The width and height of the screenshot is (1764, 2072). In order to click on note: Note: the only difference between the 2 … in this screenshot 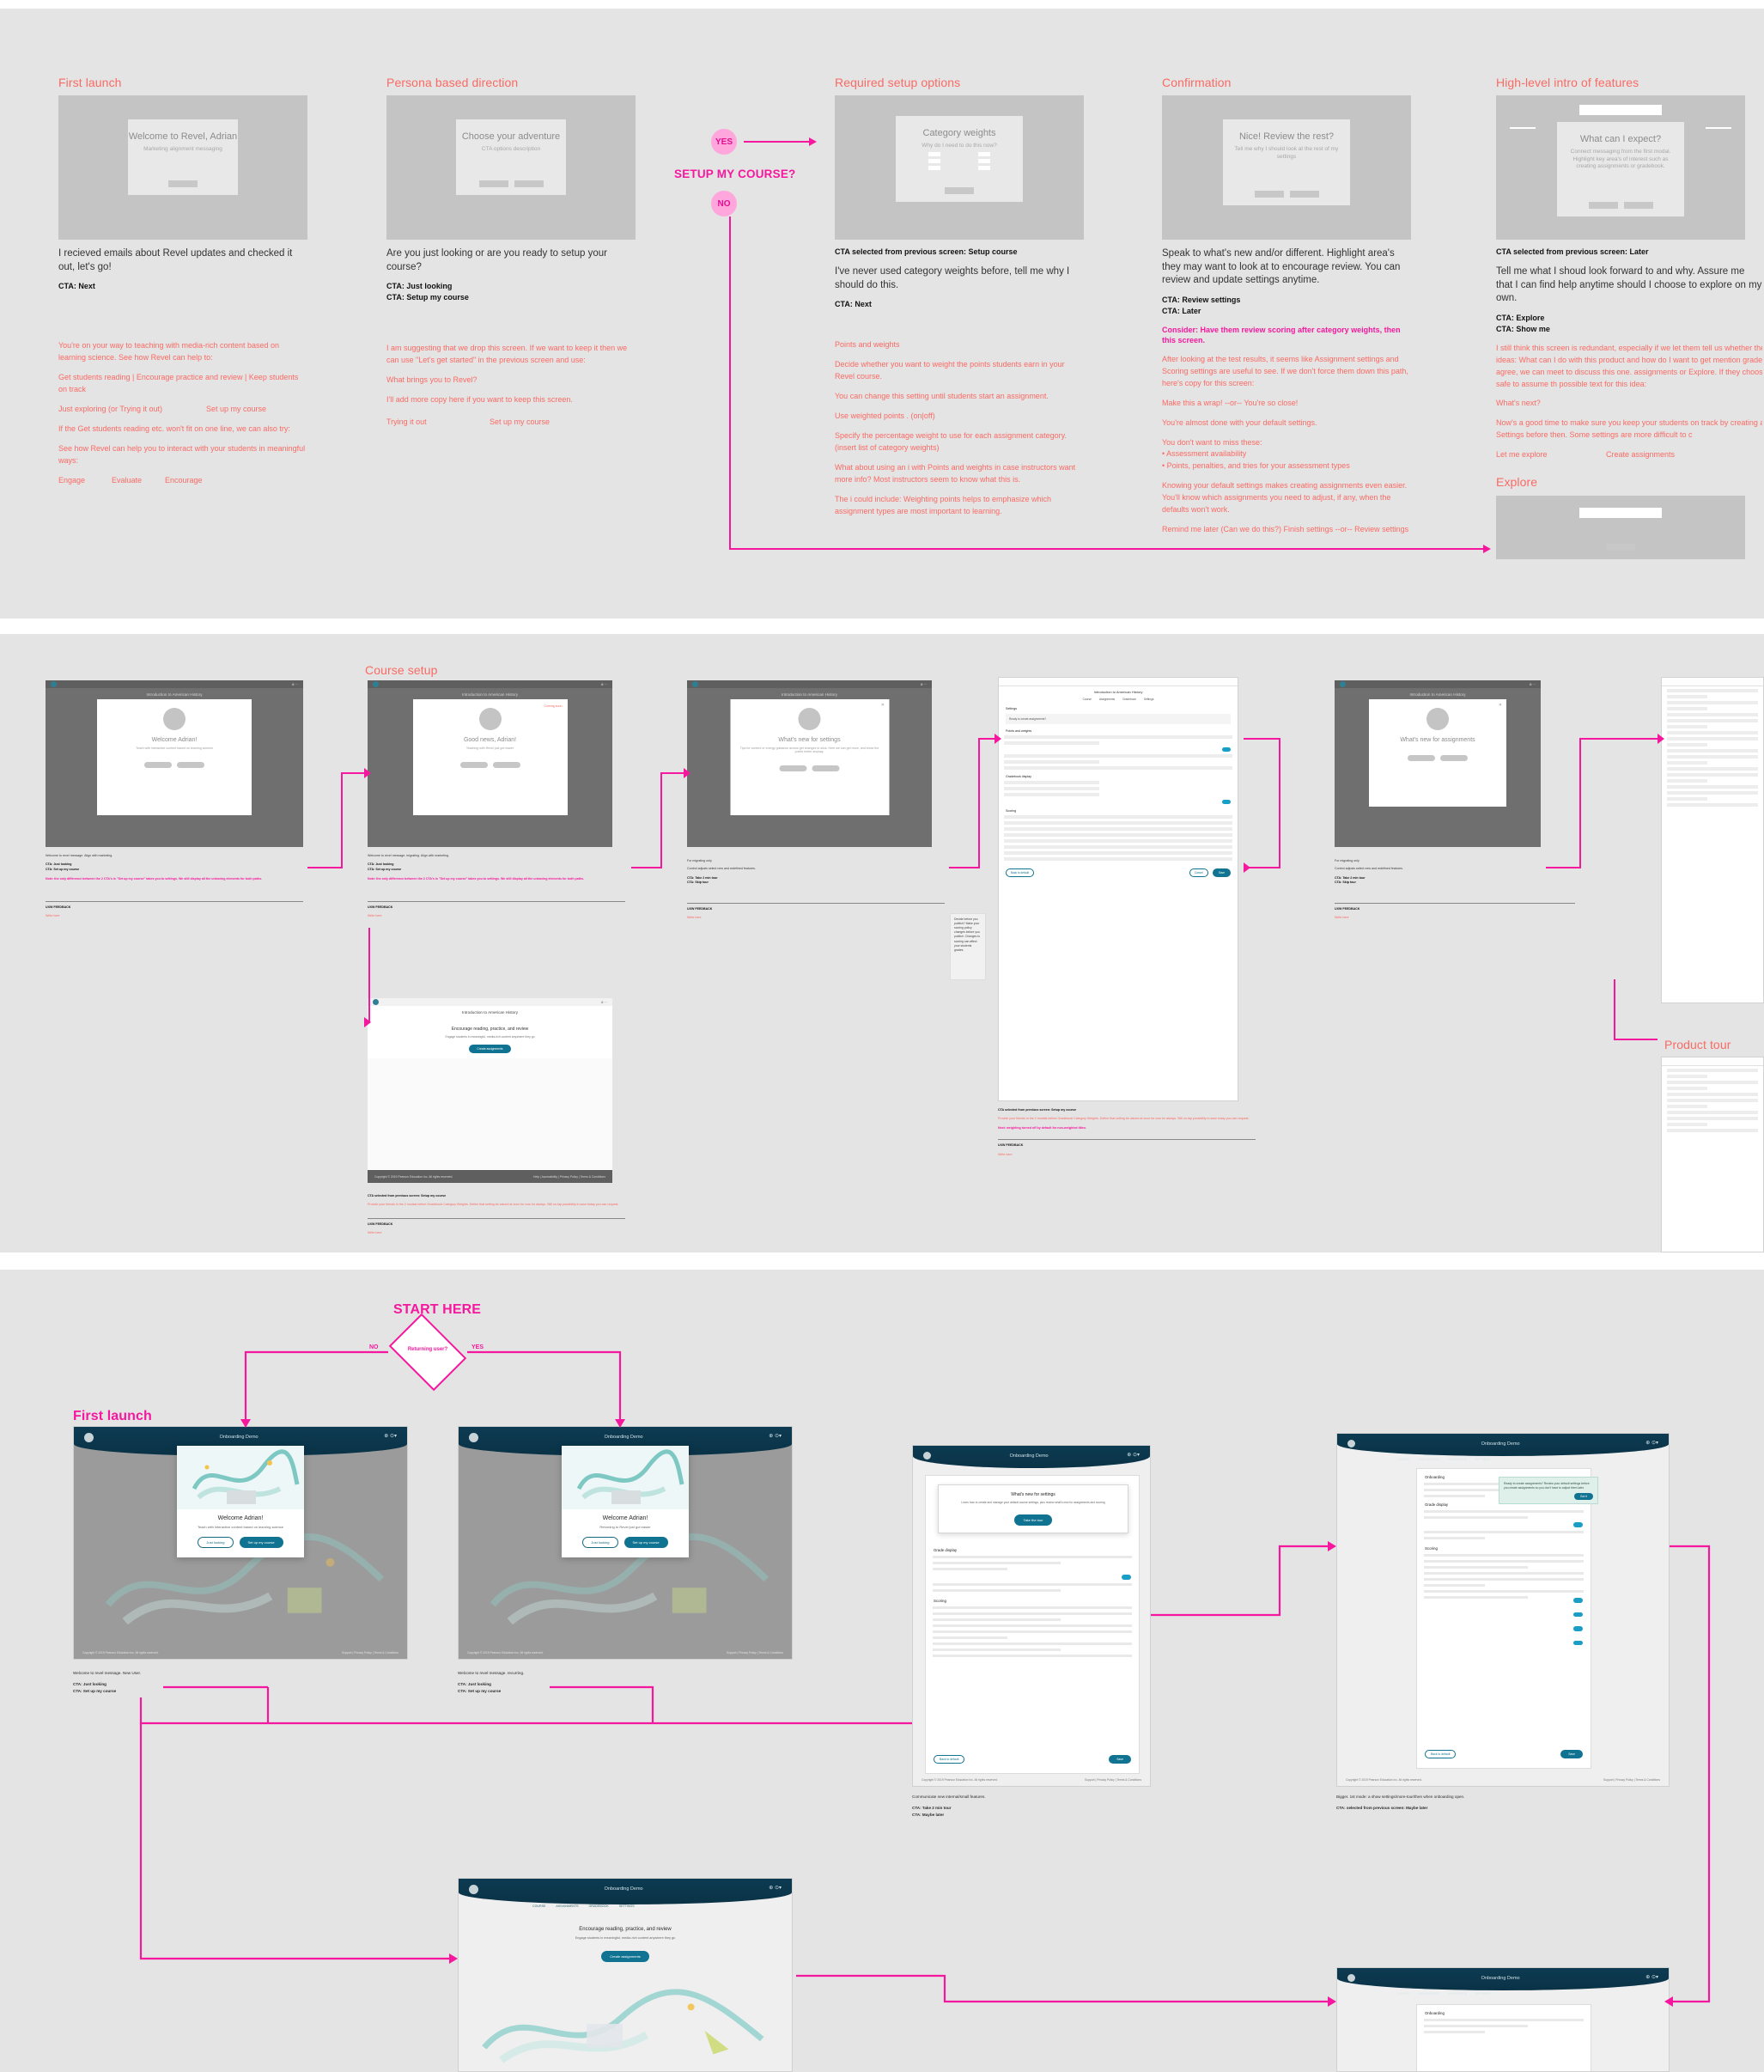, I will do `click(154, 879)`.